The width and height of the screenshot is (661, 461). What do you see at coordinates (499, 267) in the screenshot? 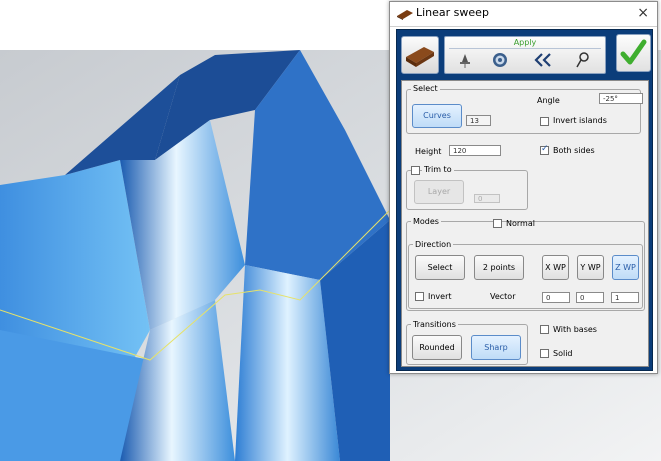
I see `direction-2-points-button: 2 points` at bounding box center [499, 267].